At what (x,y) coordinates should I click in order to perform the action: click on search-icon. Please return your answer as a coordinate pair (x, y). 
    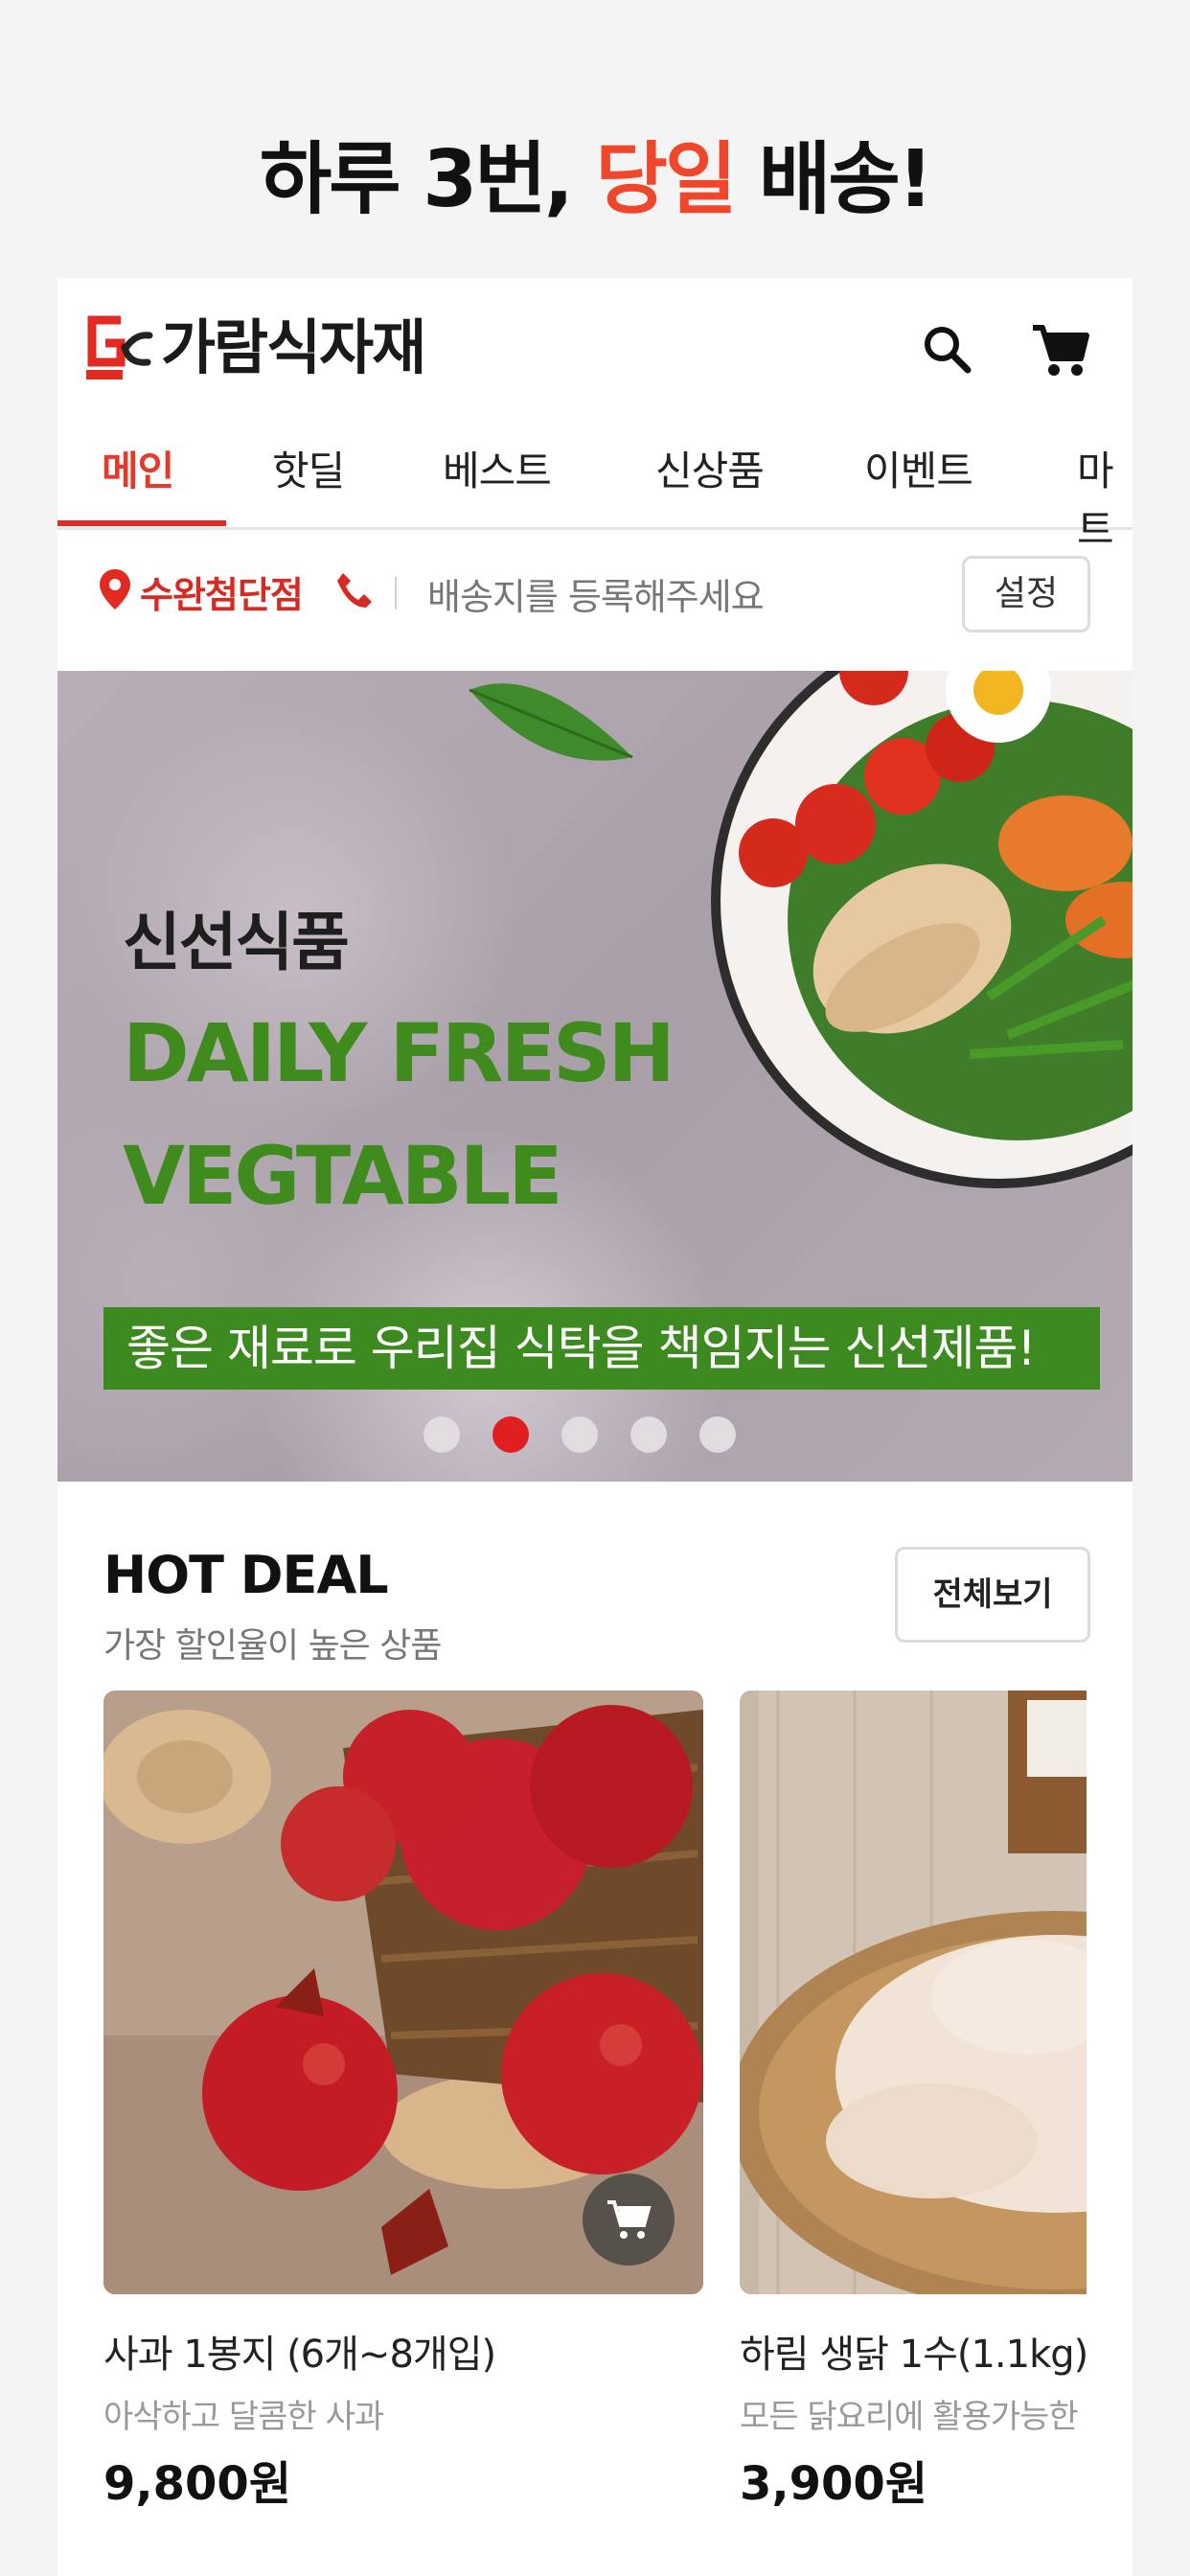
    Looking at the image, I should click on (948, 350).